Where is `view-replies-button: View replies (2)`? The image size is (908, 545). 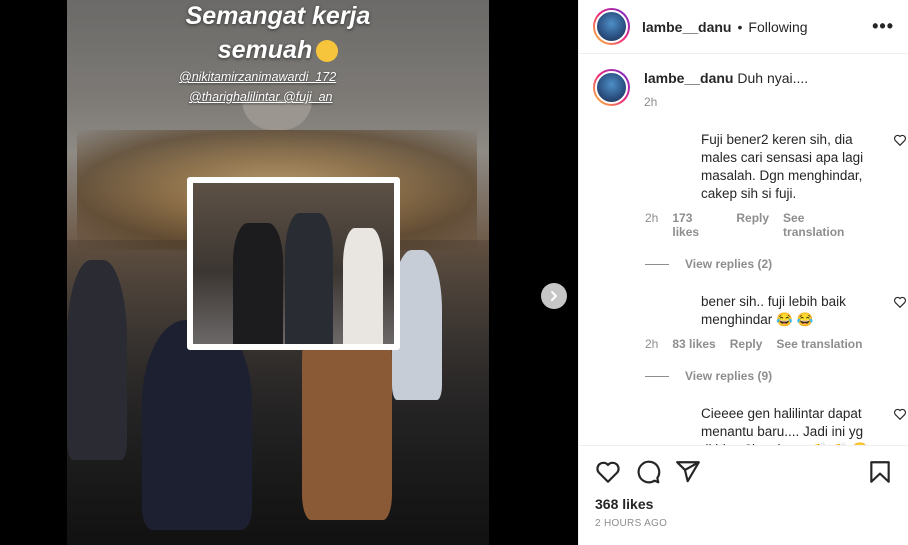
view-replies-button: View replies (2) is located at coordinates (757, 264).